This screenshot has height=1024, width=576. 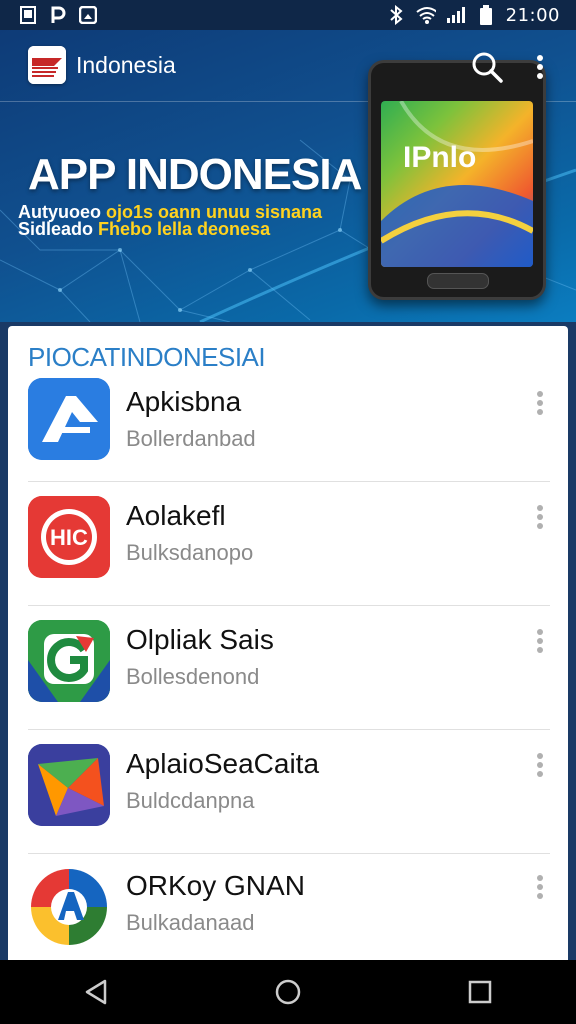 What do you see at coordinates (473, 15) in the screenshot?
I see `status-right: 21:00` at bounding box center [473, 15].